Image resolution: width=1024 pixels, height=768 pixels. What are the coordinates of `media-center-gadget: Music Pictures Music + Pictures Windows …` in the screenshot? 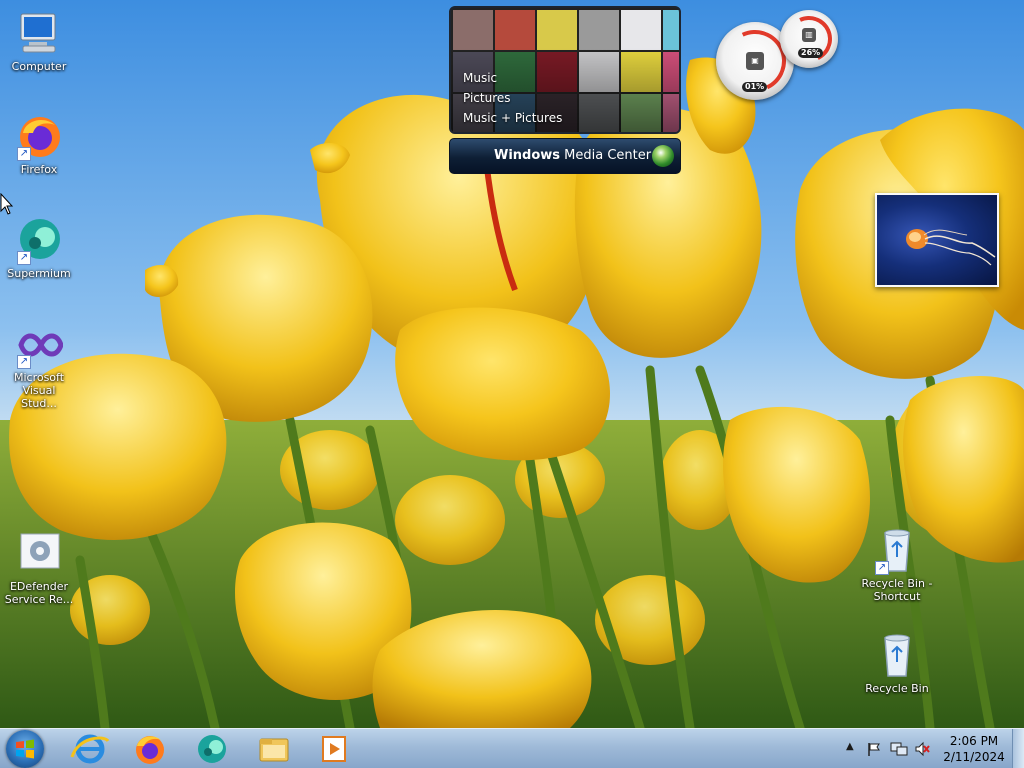 It's located at (565, 90).